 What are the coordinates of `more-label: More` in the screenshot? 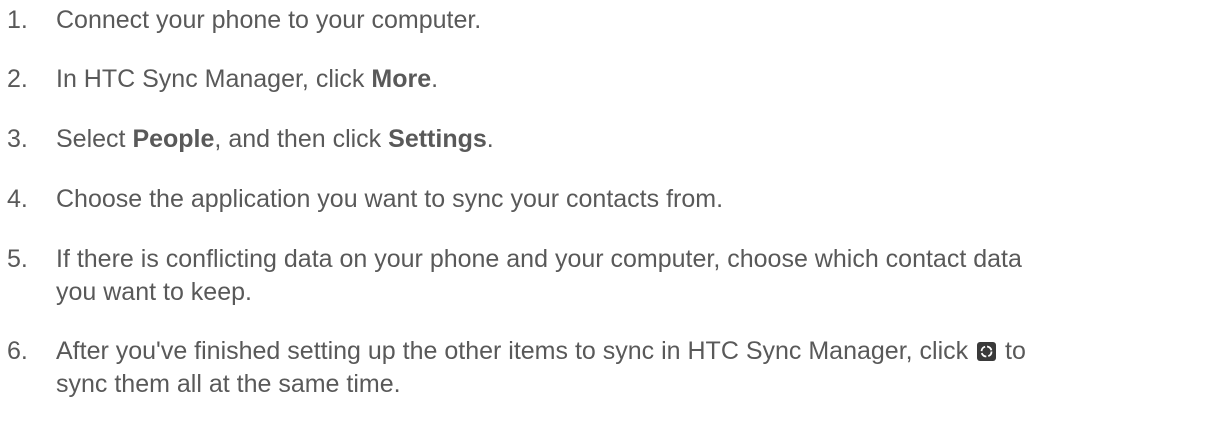 It's located at (401, 79).